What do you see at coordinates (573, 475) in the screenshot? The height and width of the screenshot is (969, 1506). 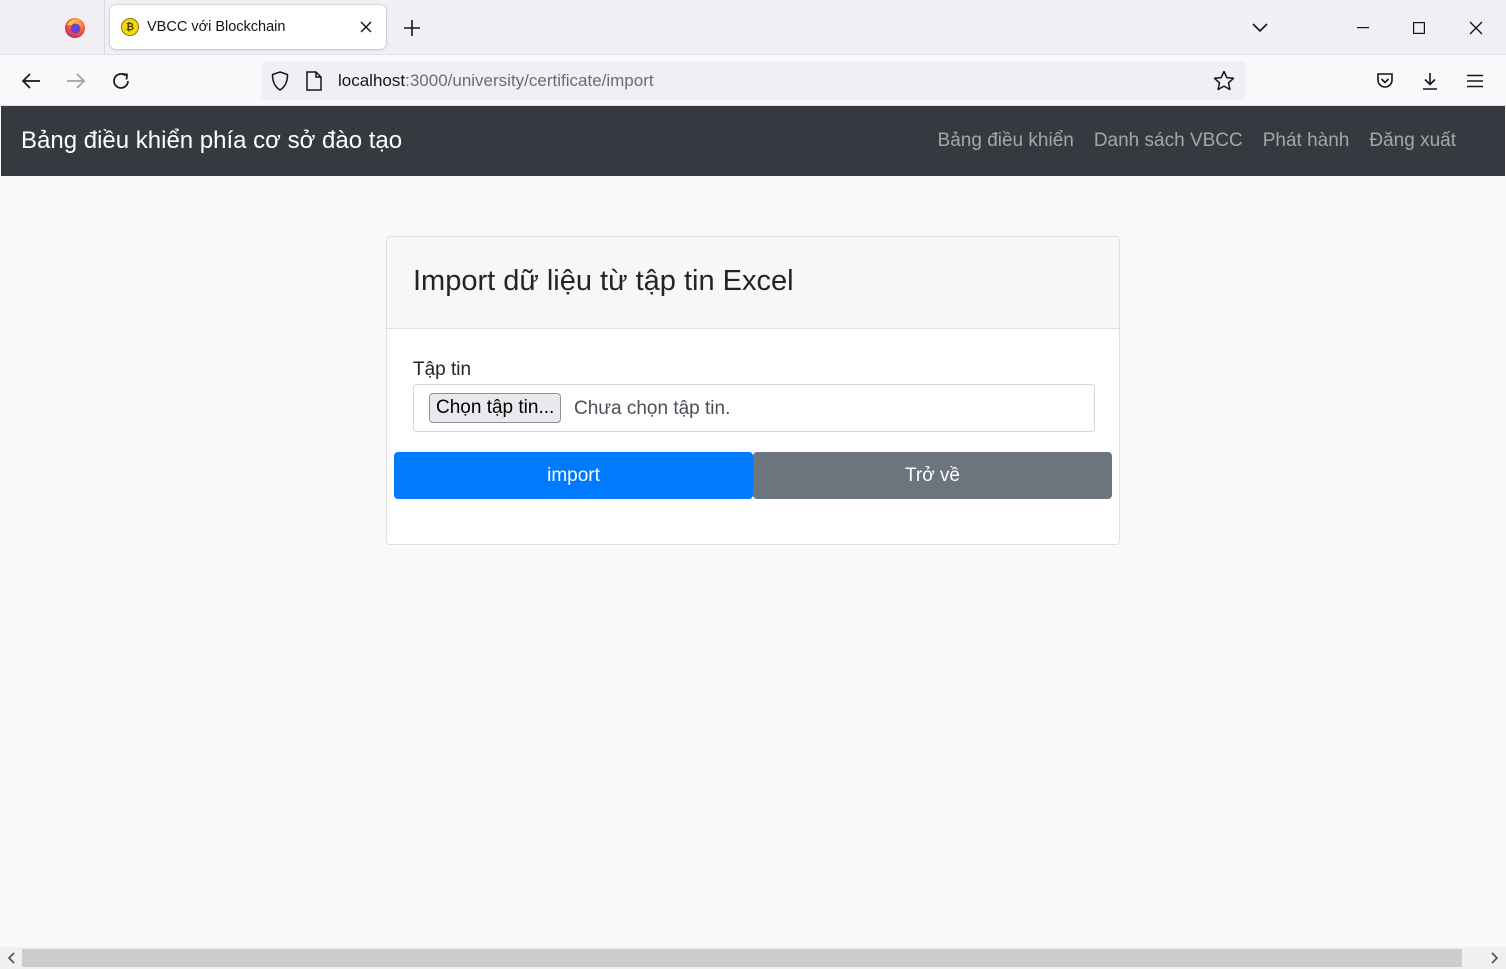 I see `import-button: import` at bounding box center [573, 475].